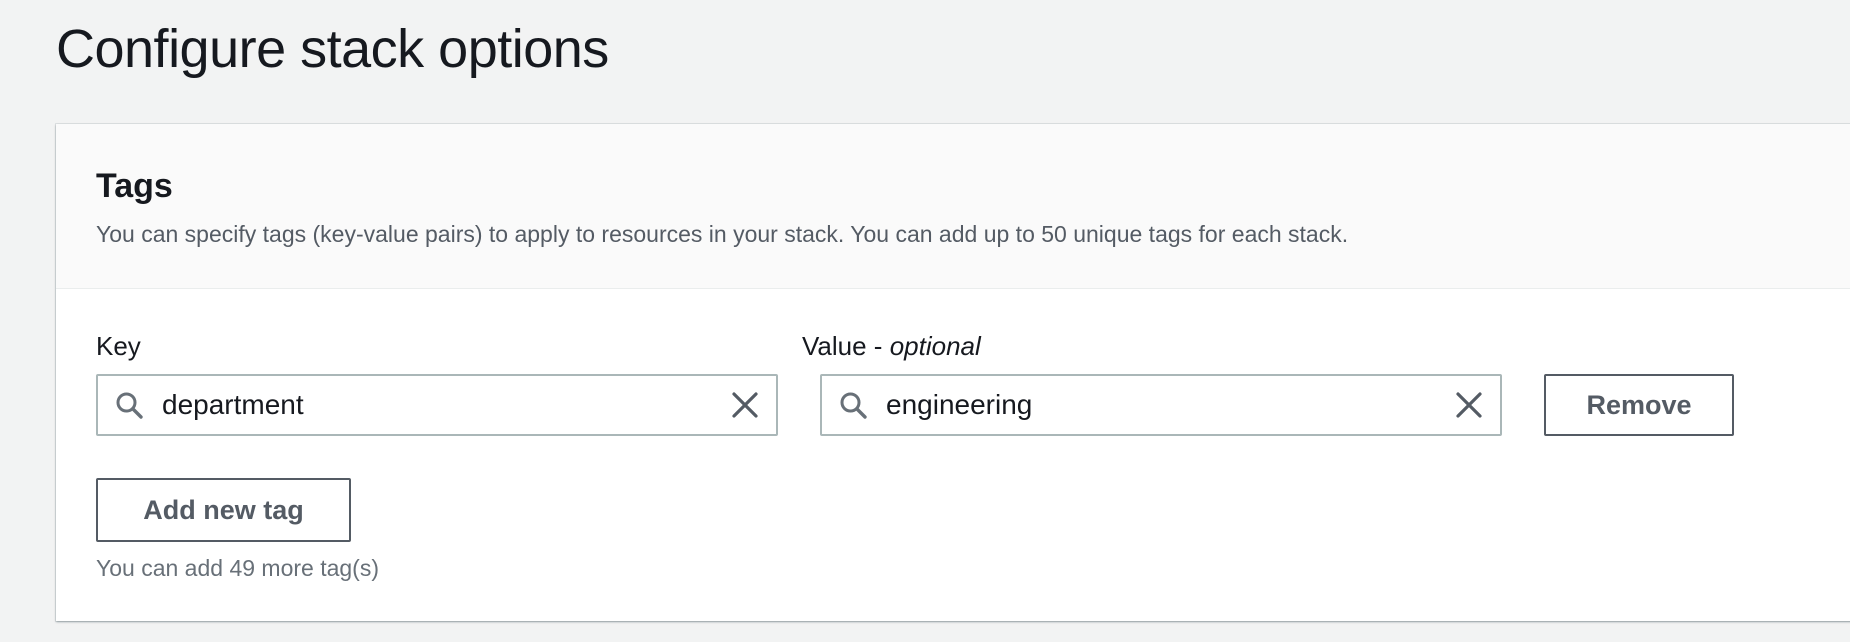 This screenshot has height=642, width=1850. What do you see at coordinates (118, 346) in the screenshot?
I see `key-label: Key` at bounding box center [118, 346].